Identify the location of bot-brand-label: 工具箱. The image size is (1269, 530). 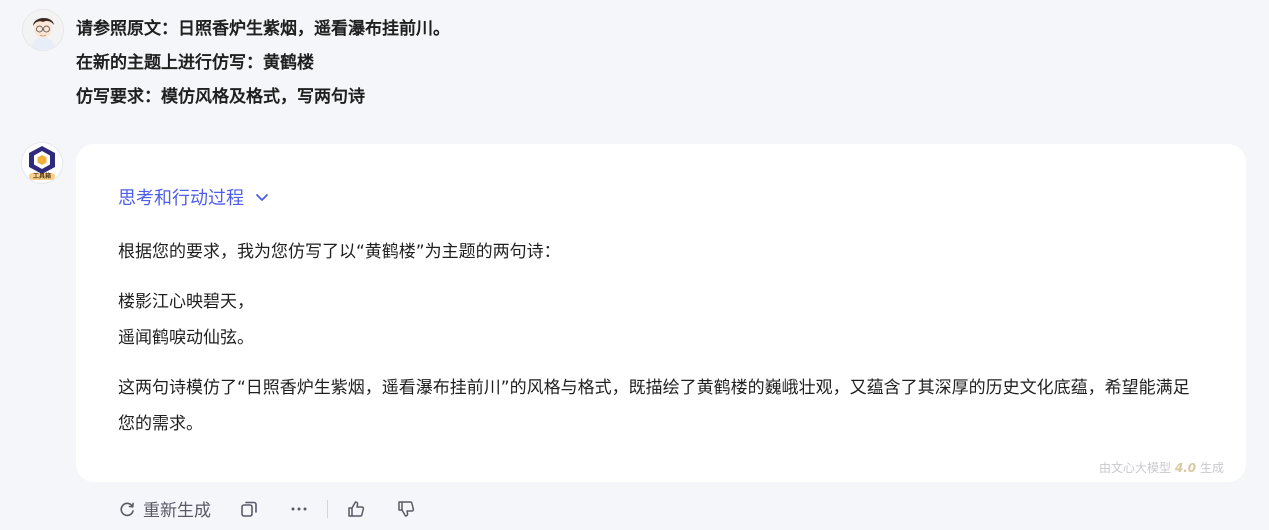
(41, 176).